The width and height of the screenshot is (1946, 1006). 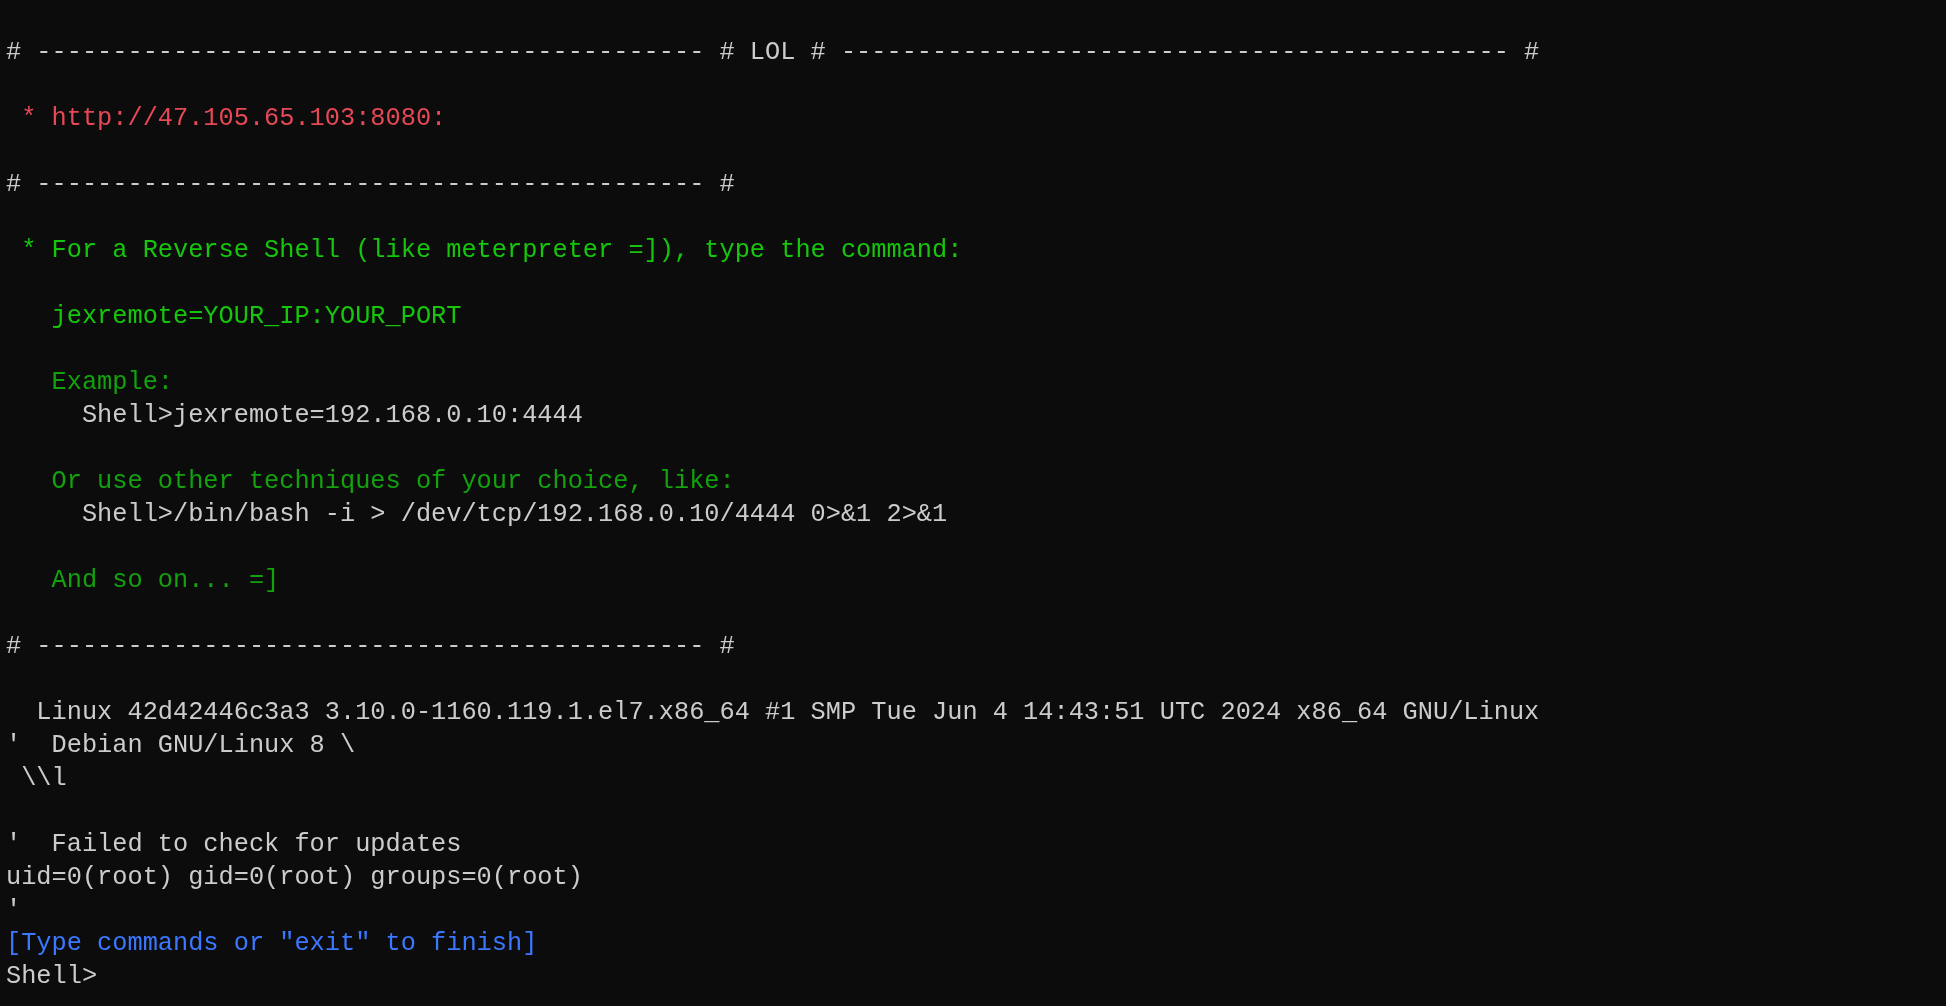 I want to click on terminal-line: ', so click(x=14, y=911).